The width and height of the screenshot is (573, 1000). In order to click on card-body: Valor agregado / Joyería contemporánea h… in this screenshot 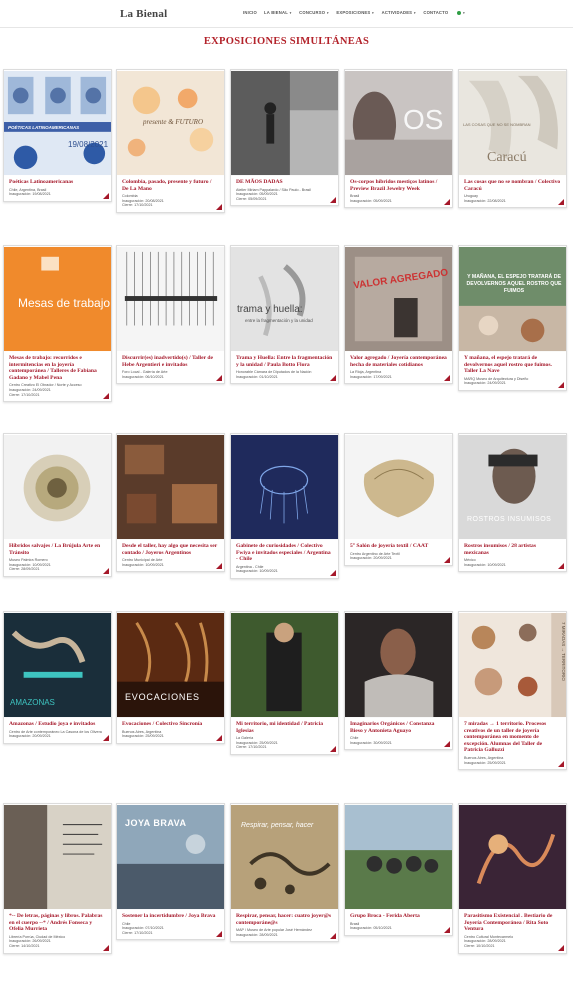, I will do `click(398, 367)`.